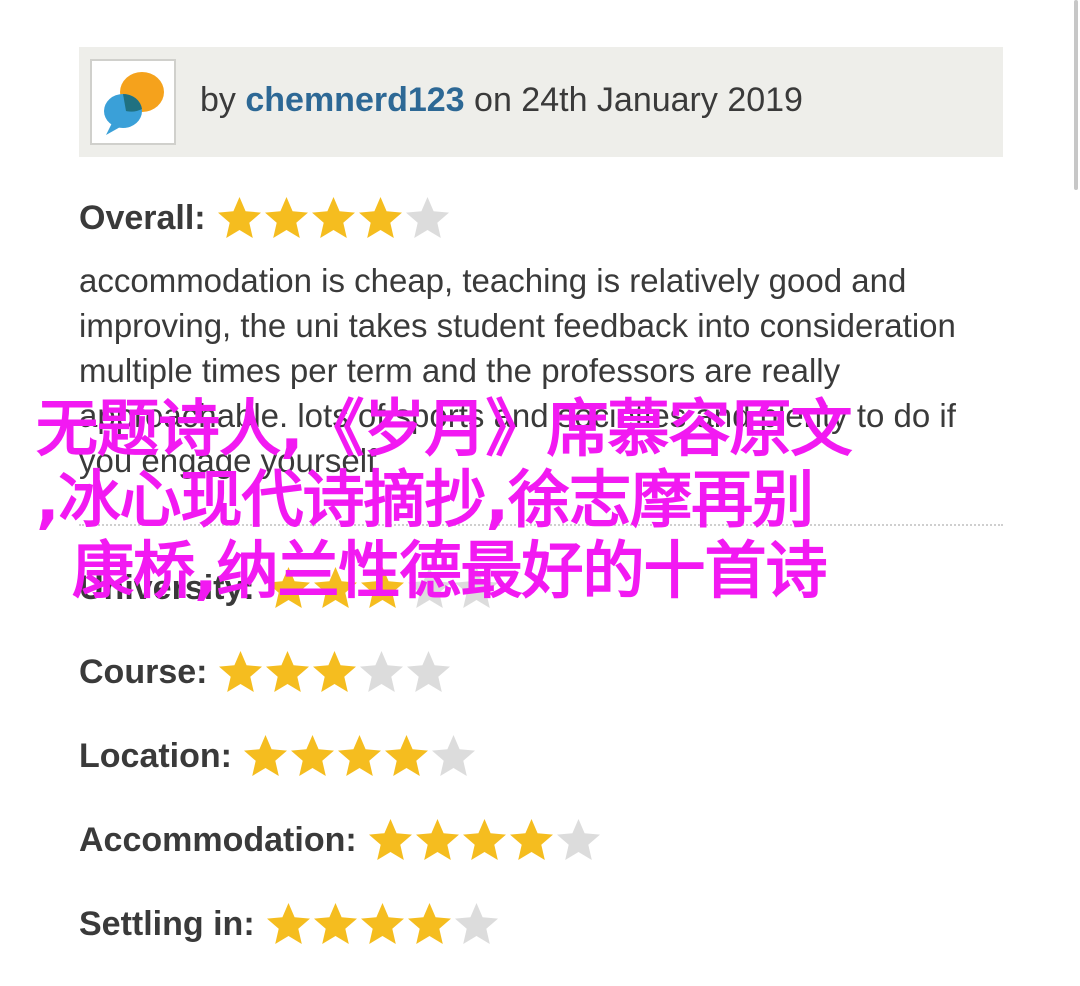 The height and width of the screenshot is (986, 1080). I want to click on rating-label: Settling in:, so click(167, 923).